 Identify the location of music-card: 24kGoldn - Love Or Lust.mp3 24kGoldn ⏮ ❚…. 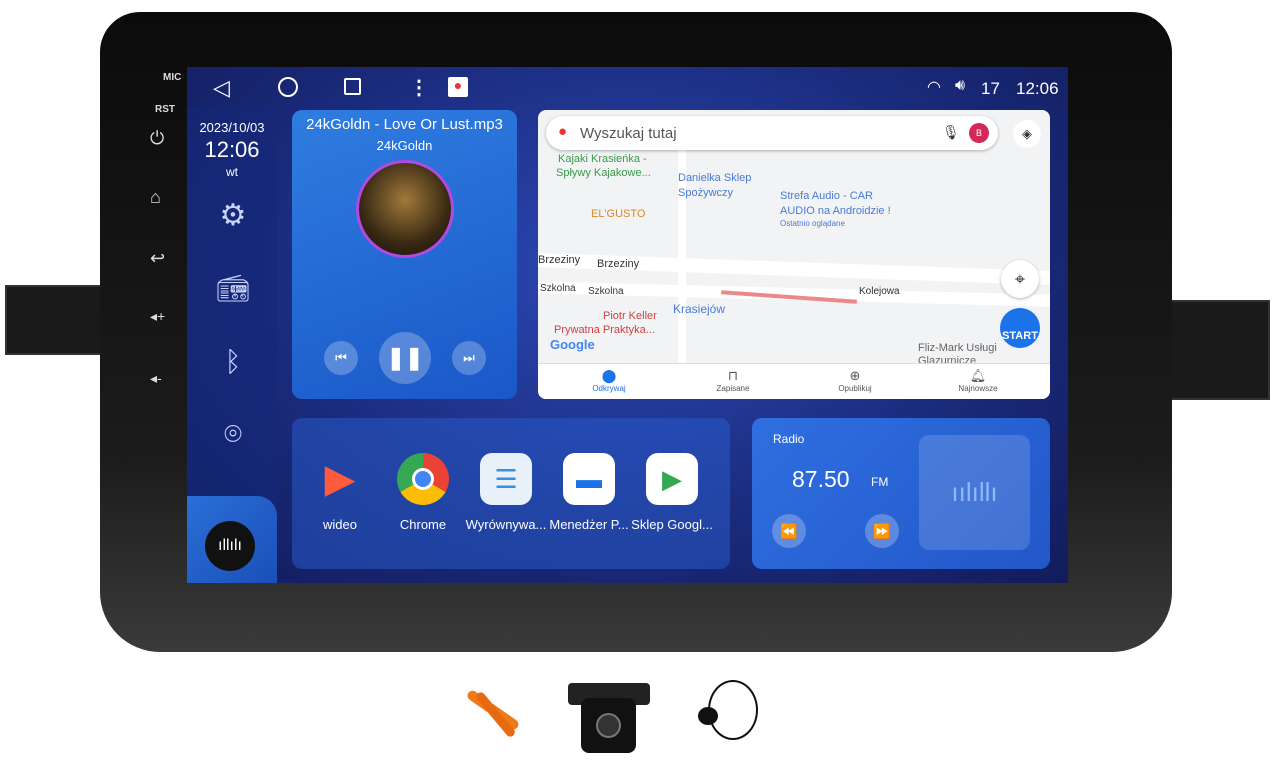
(404, 254).